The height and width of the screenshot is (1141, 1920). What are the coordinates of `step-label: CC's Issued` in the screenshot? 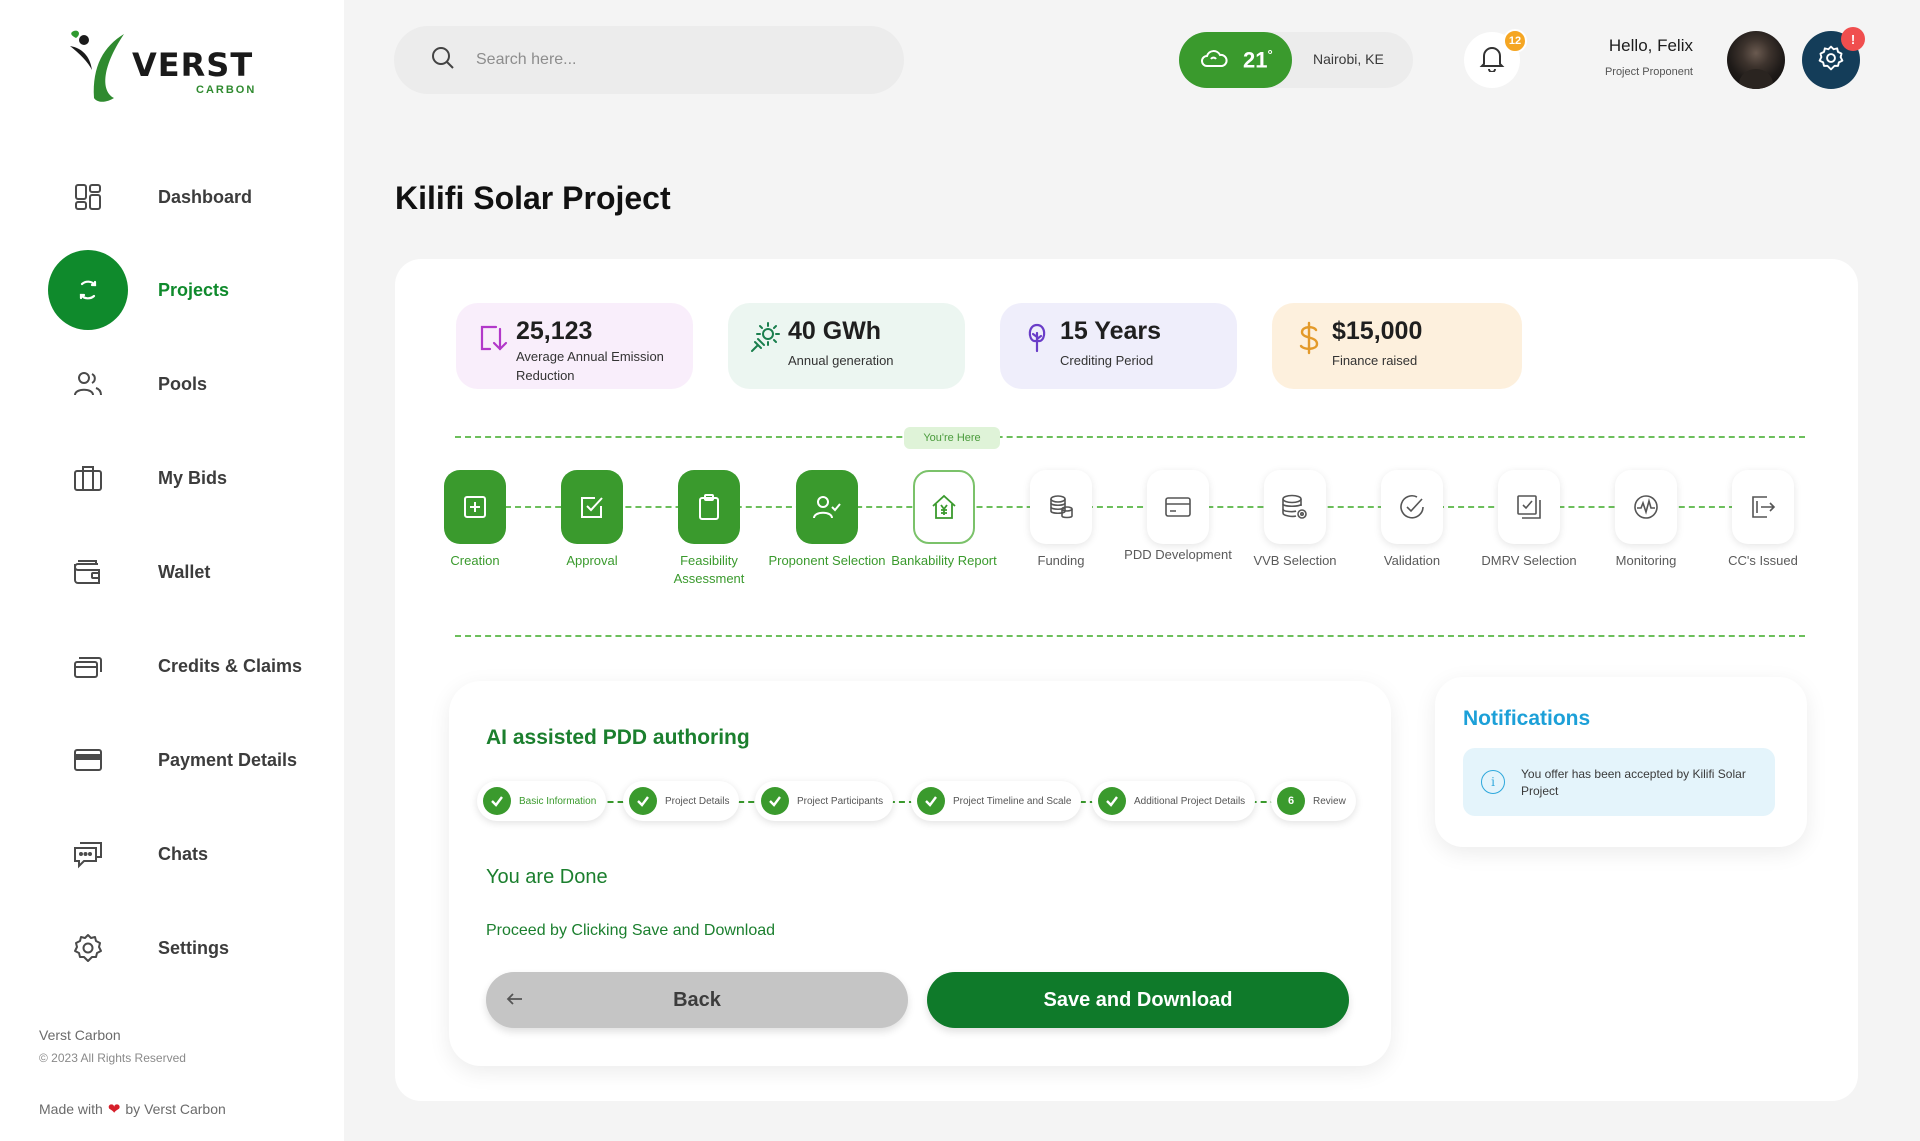 It's located at (1763, 560).